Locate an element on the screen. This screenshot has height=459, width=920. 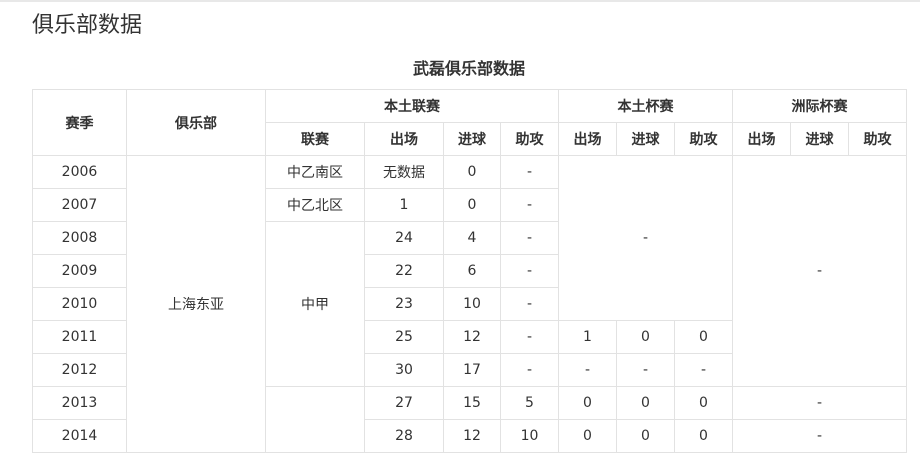
cell-league-apps: 24 is located at coordinates (404, 238).